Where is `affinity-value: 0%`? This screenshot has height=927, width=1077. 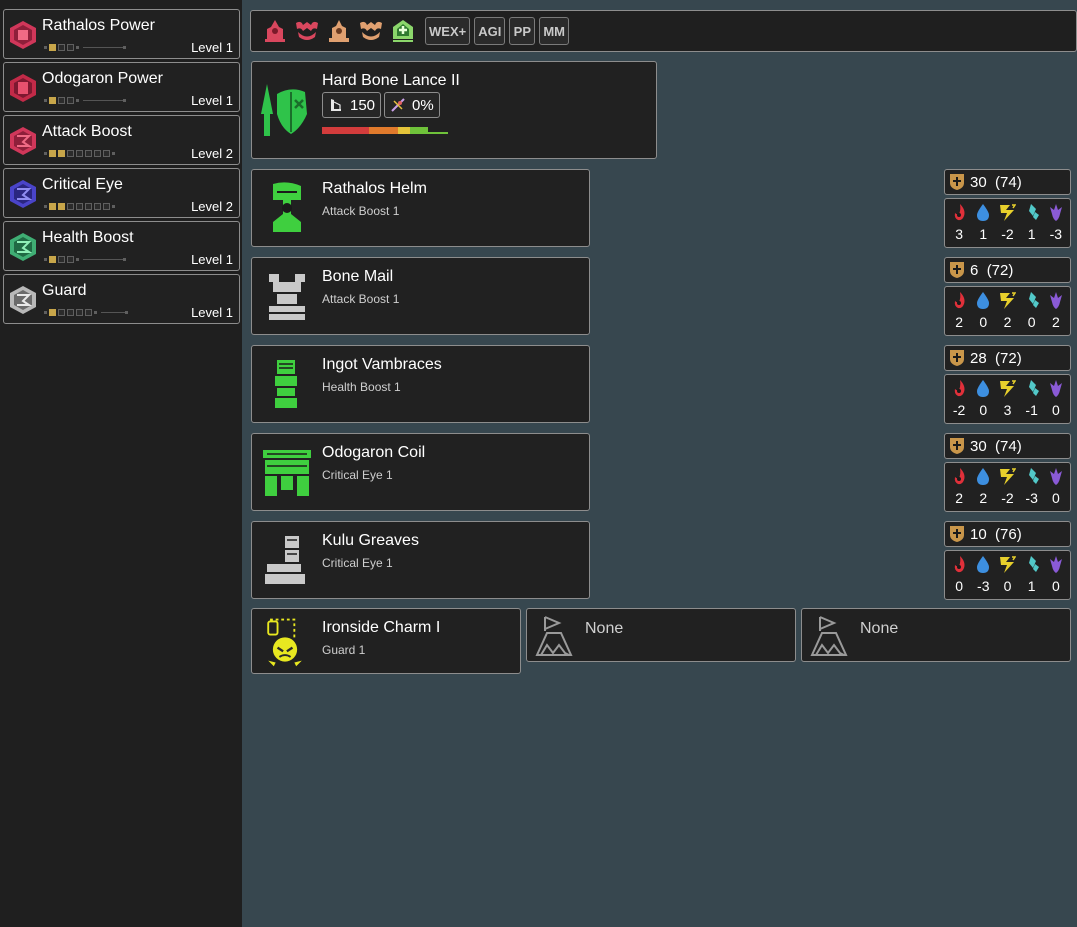 affinity-value: 0% is located at coordinates (423, 105).